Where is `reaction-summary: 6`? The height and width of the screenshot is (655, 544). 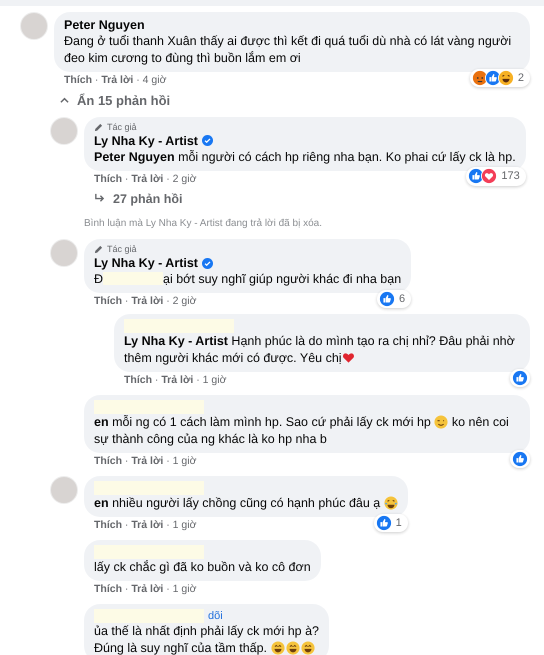
reaction-summary: 6 is located at coordinates (394, 299).